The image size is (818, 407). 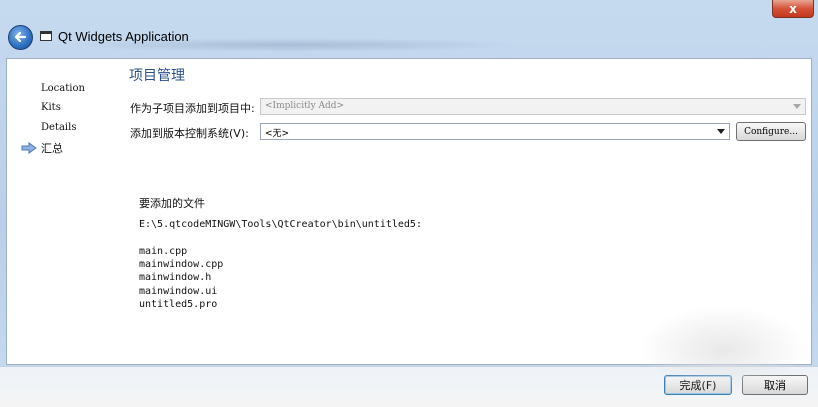 What do you see at coordinates (698, 385) in the screenshot?
I see `finish-button: 完成(F)` at bounding box center [698, 385].